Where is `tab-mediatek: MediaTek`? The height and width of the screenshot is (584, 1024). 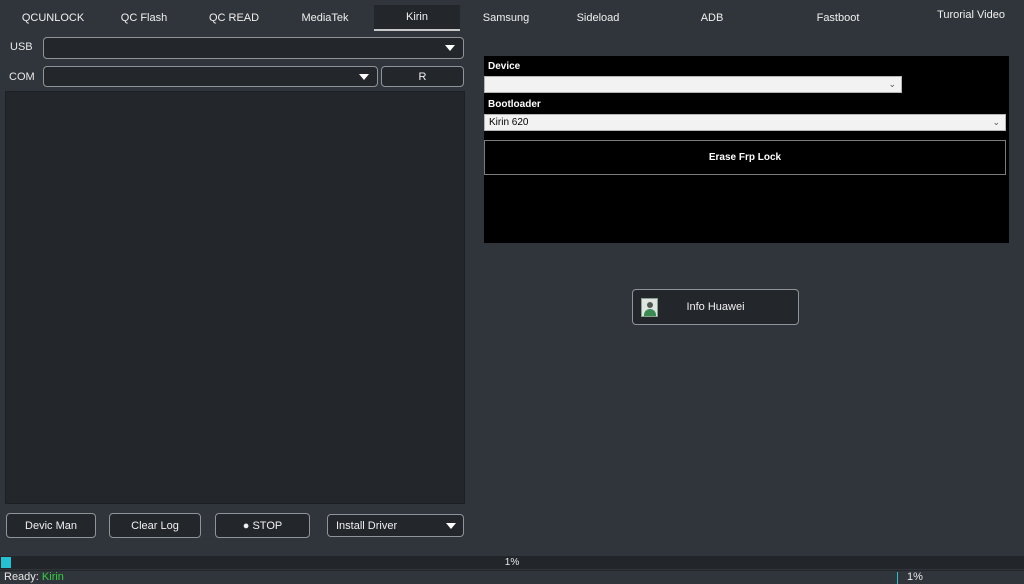 tab-mediatek: MediaTek is located at coordinates (325, 18).